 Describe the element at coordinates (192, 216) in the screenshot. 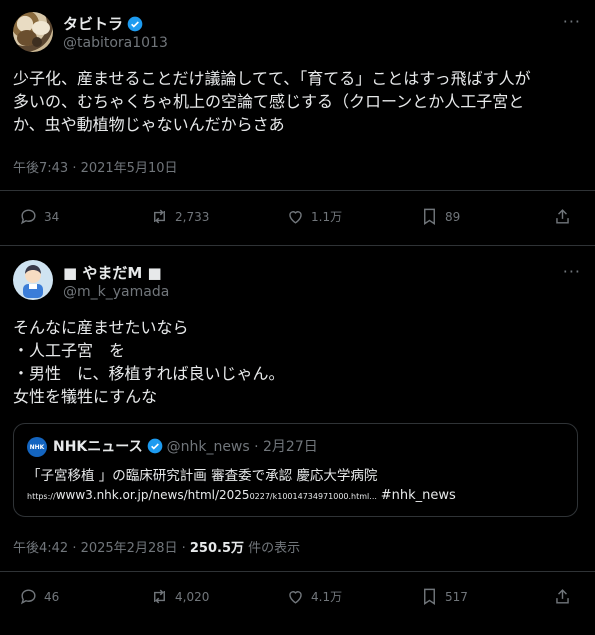

I see `repost-count: 2,733` at that location.